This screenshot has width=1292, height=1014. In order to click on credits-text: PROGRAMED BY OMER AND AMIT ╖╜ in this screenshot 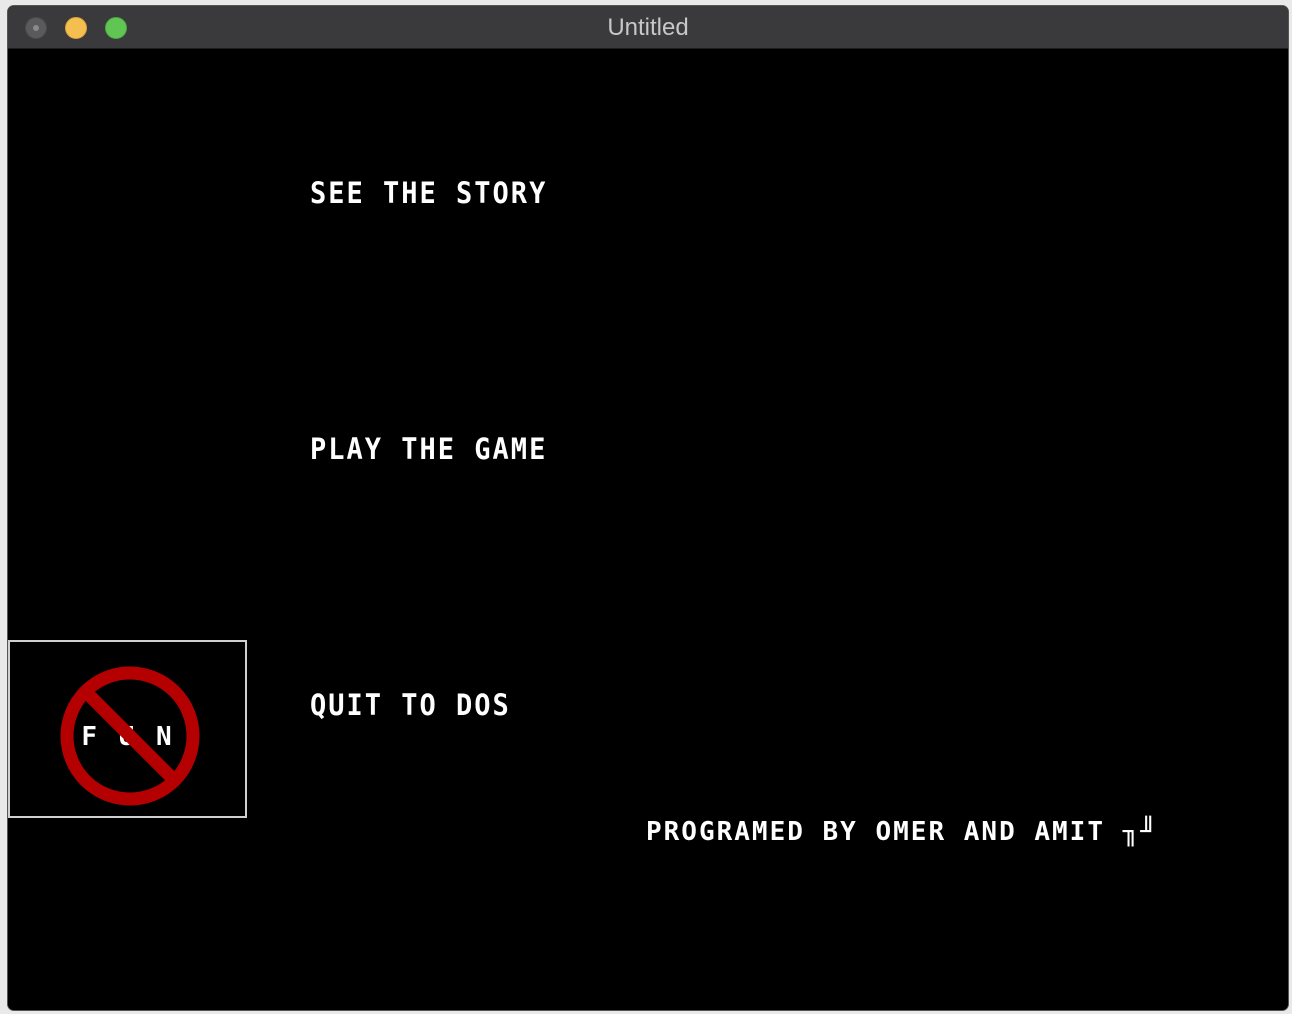, I will do `click(902, 832)`.